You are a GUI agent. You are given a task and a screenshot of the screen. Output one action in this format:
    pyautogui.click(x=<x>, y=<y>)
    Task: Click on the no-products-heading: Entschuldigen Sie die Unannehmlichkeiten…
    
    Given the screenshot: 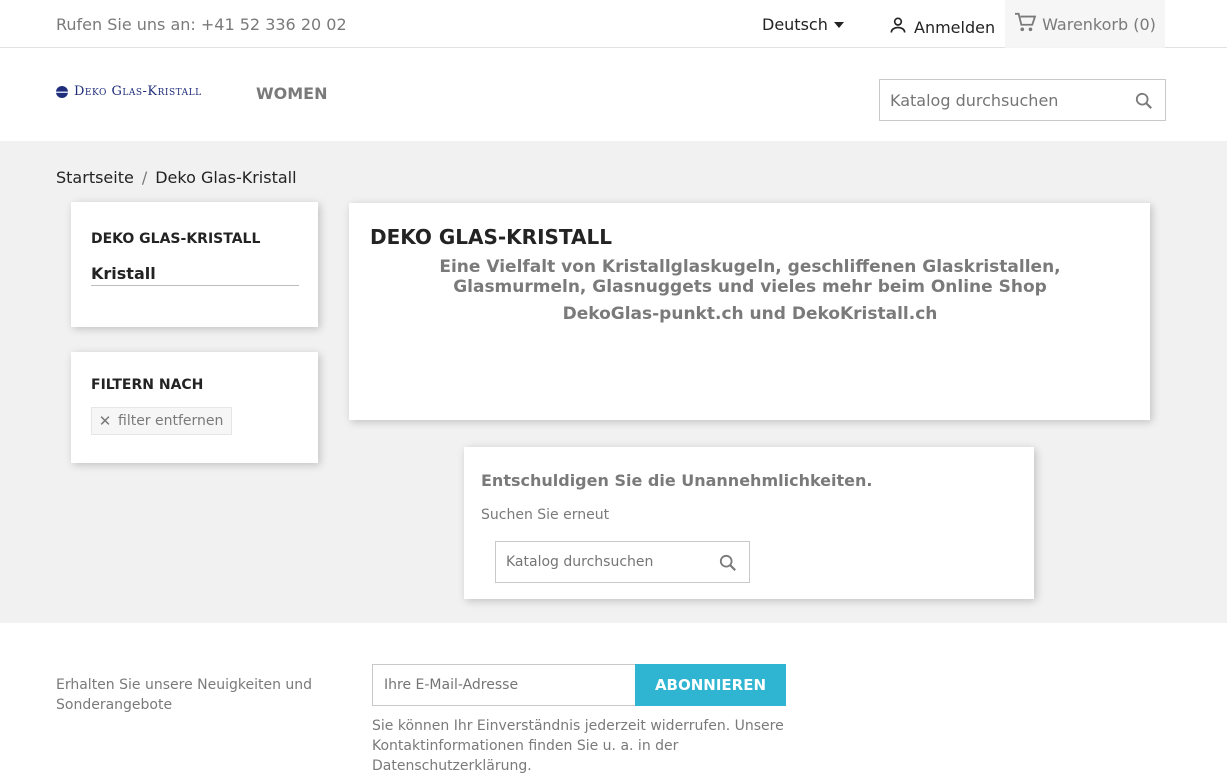 What is the action you would take?
    pyautogui.click(x=677, y=480)
    